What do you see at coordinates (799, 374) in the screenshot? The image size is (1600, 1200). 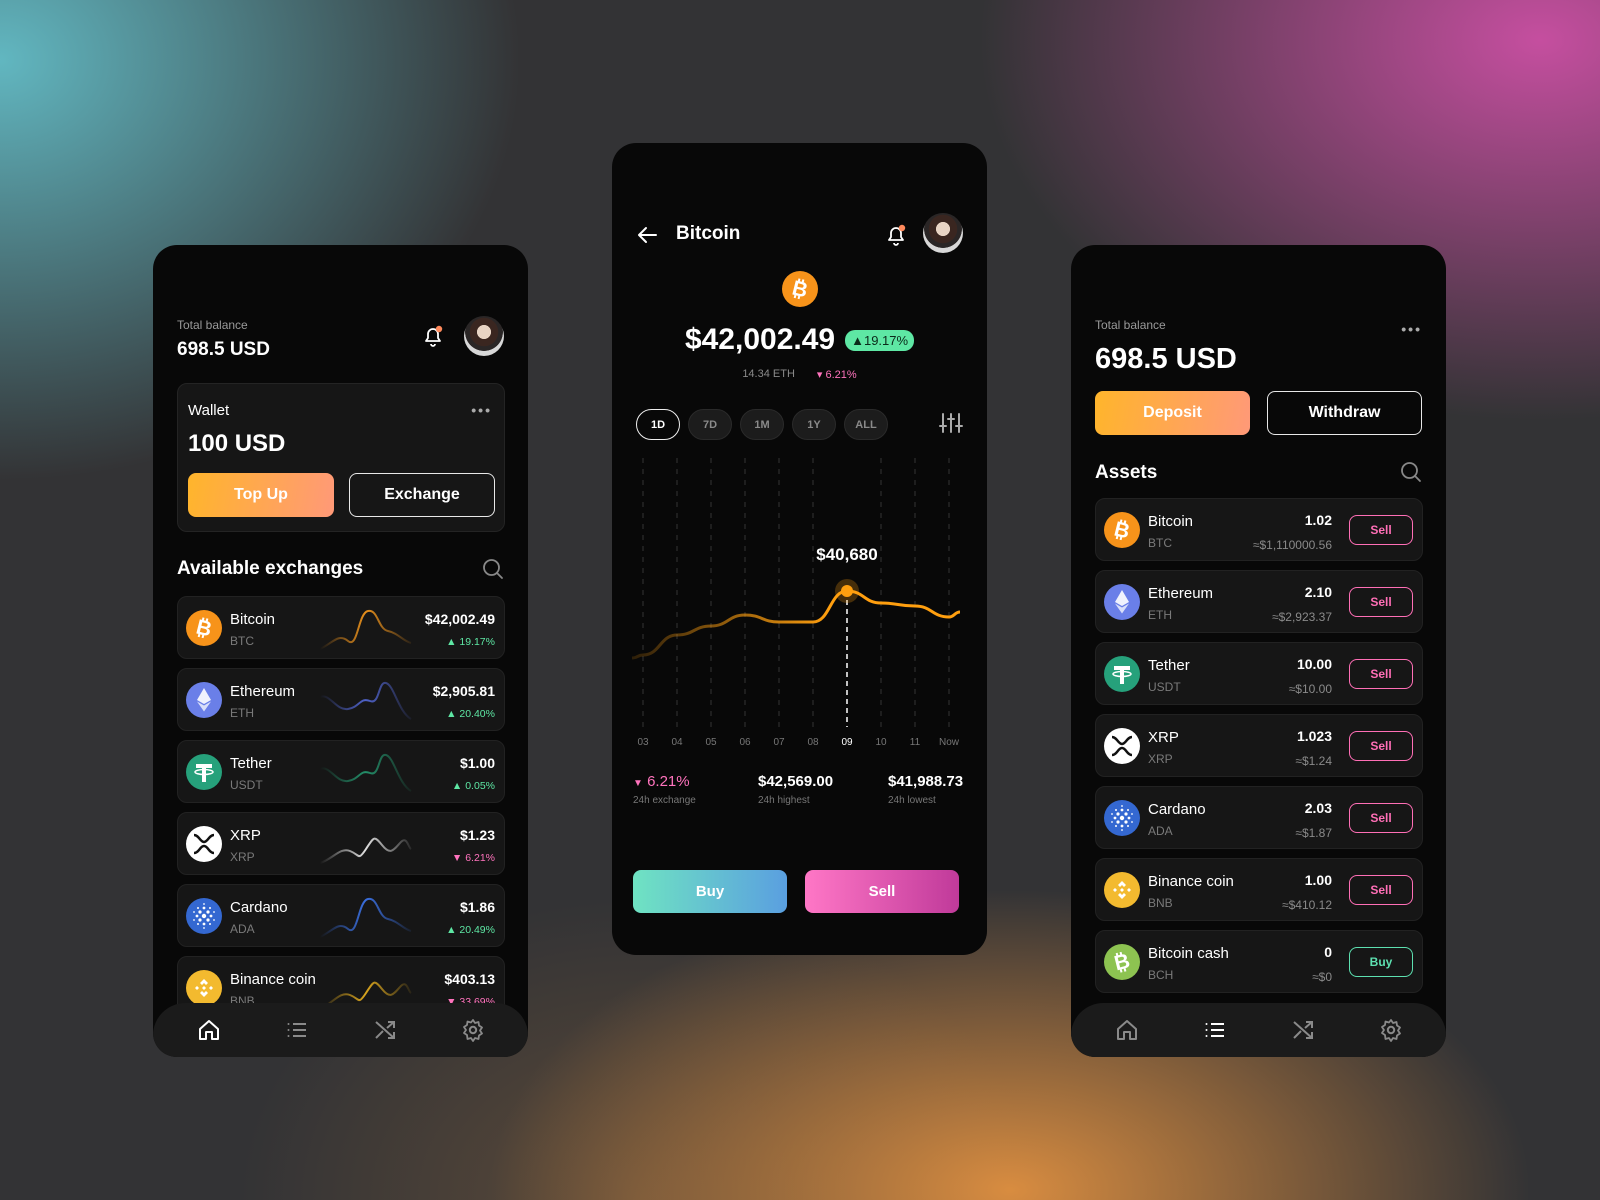 I see `sub-stats: 14.34 ETH ▾ 6.21%` at bounding box center [799, 374].